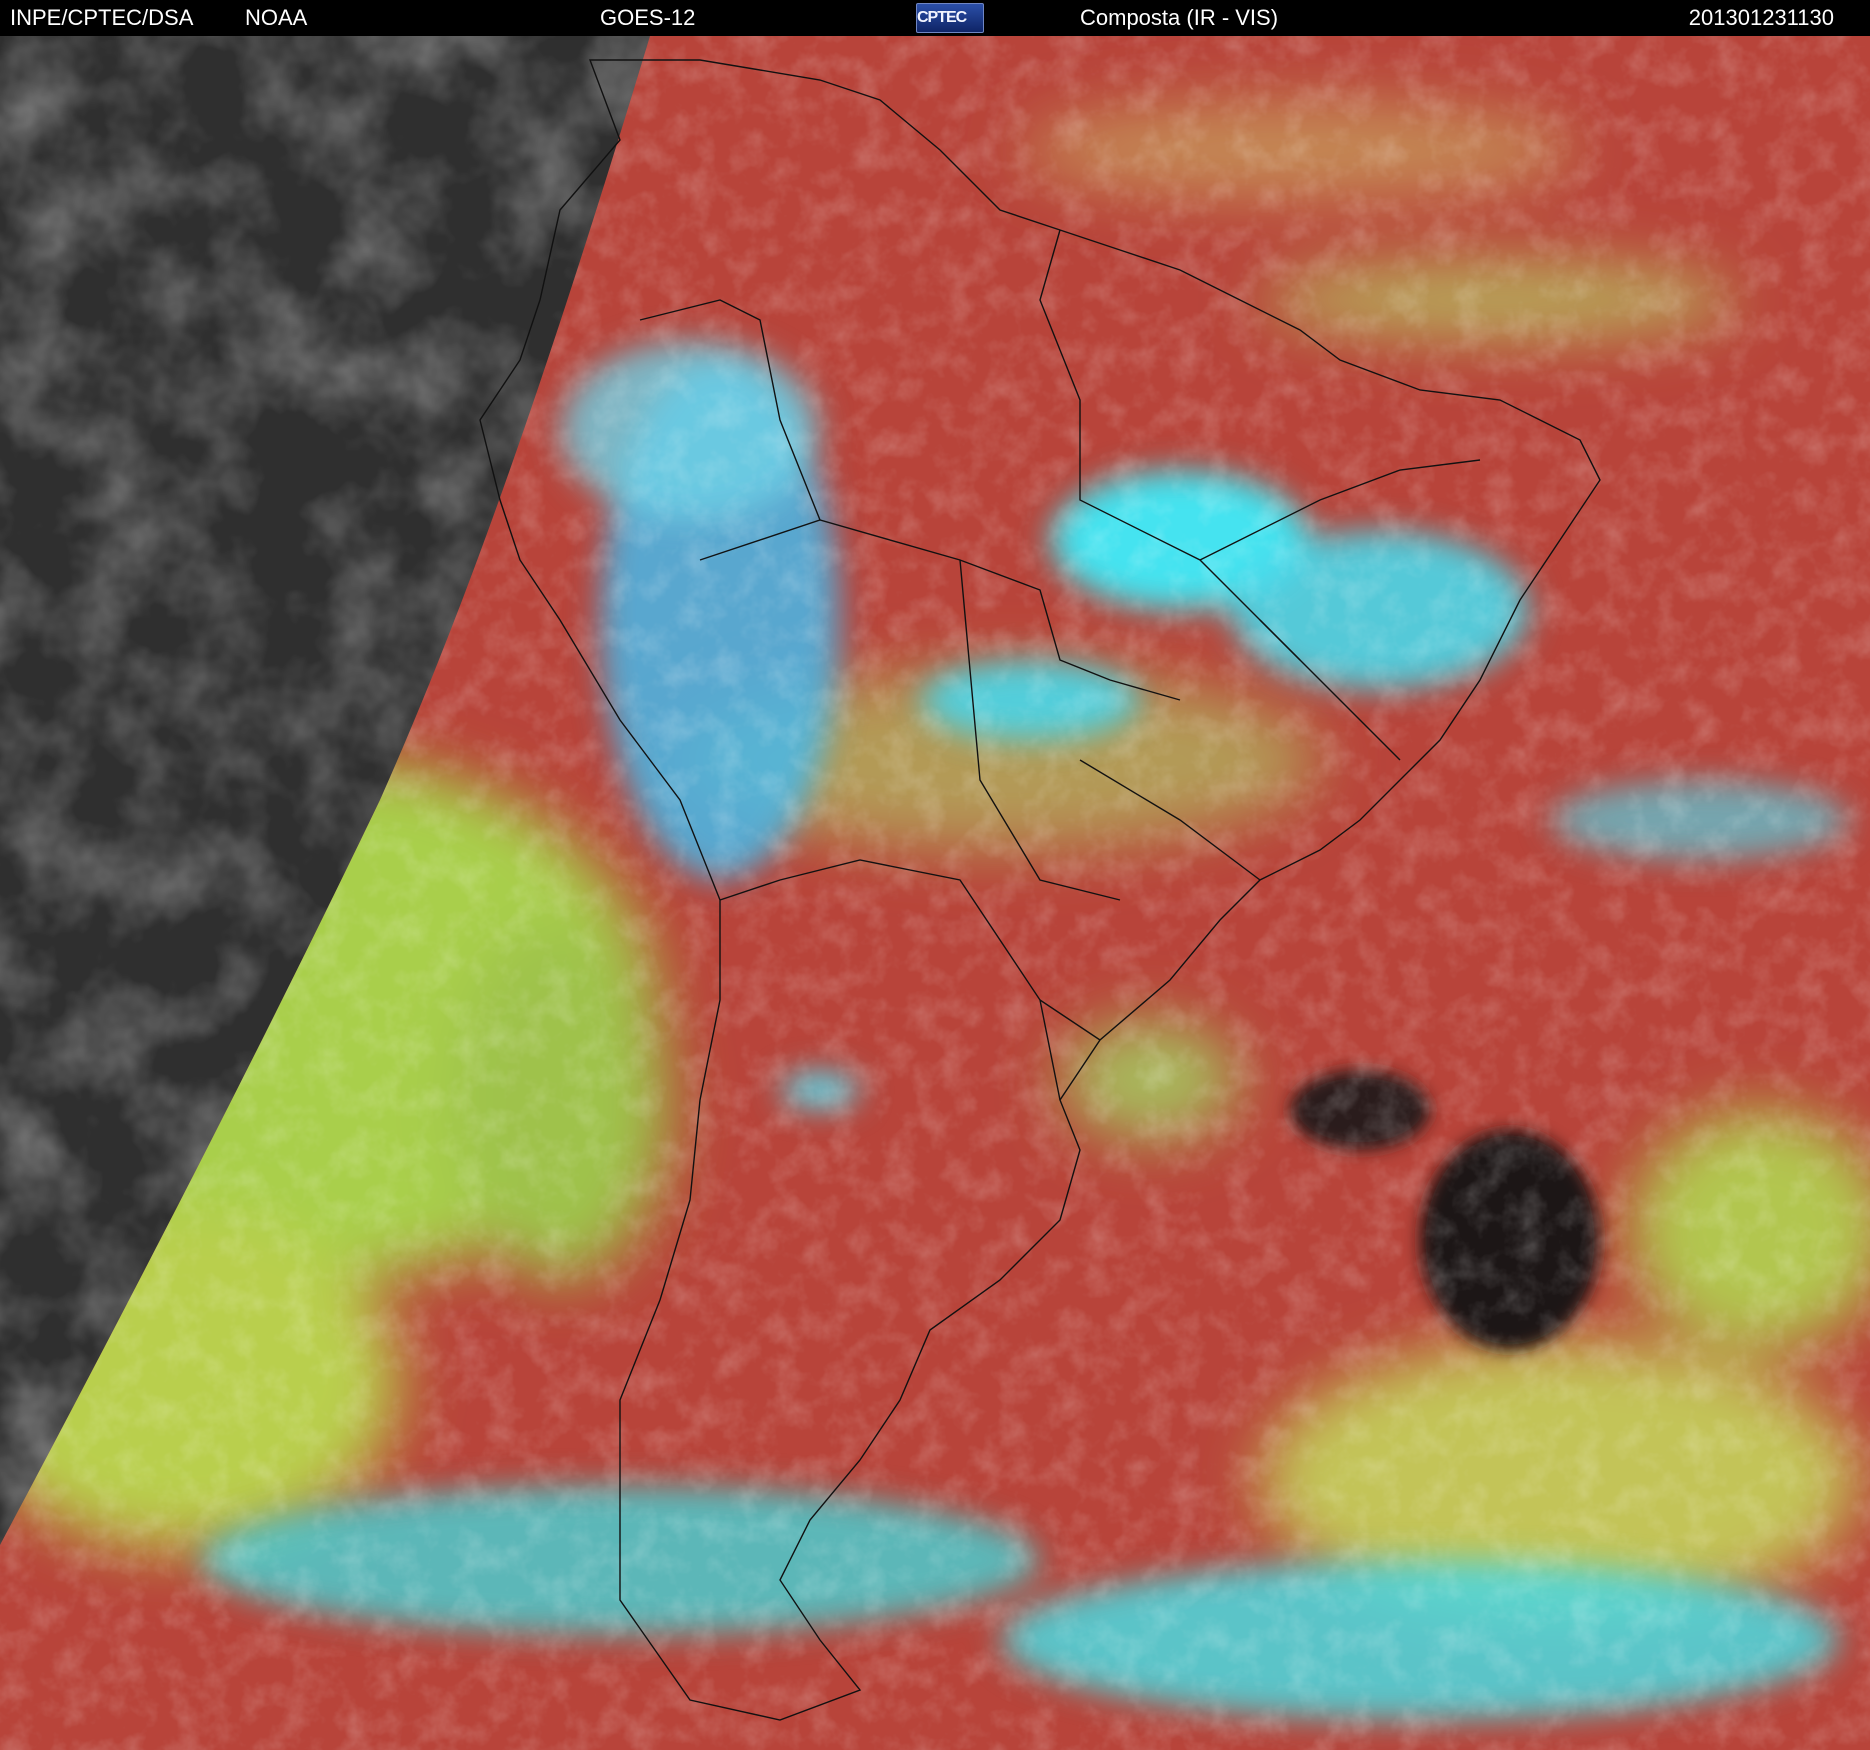 The height and width of the screenshot is (1750, 1870). I want to click on product-label: Composta (IR - VIS), so click(1179, 17).